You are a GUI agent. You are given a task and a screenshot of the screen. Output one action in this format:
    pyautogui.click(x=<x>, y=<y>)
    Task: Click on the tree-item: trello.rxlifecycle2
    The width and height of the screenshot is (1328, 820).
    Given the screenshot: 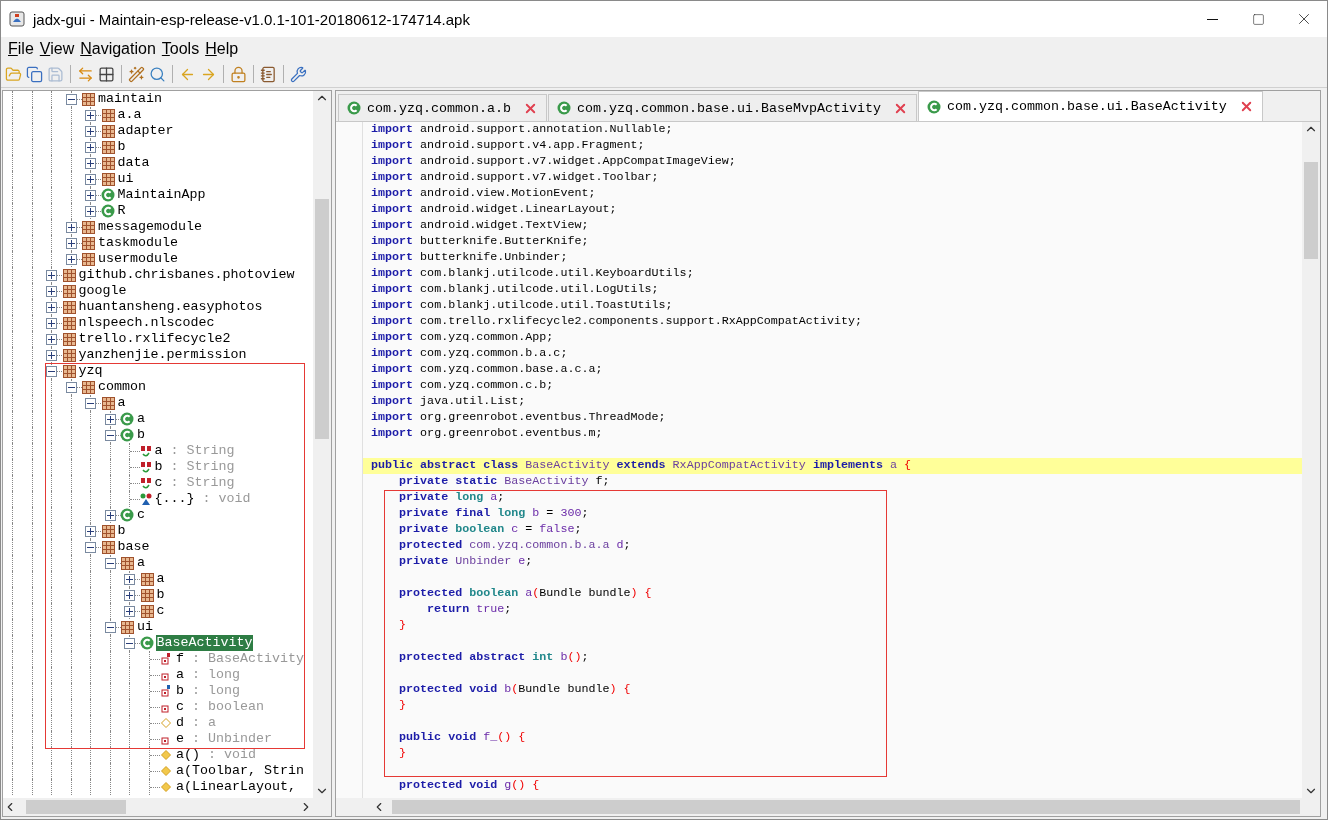 What is the action you would take?
    pyautogui.click(x=154, y=339)
    